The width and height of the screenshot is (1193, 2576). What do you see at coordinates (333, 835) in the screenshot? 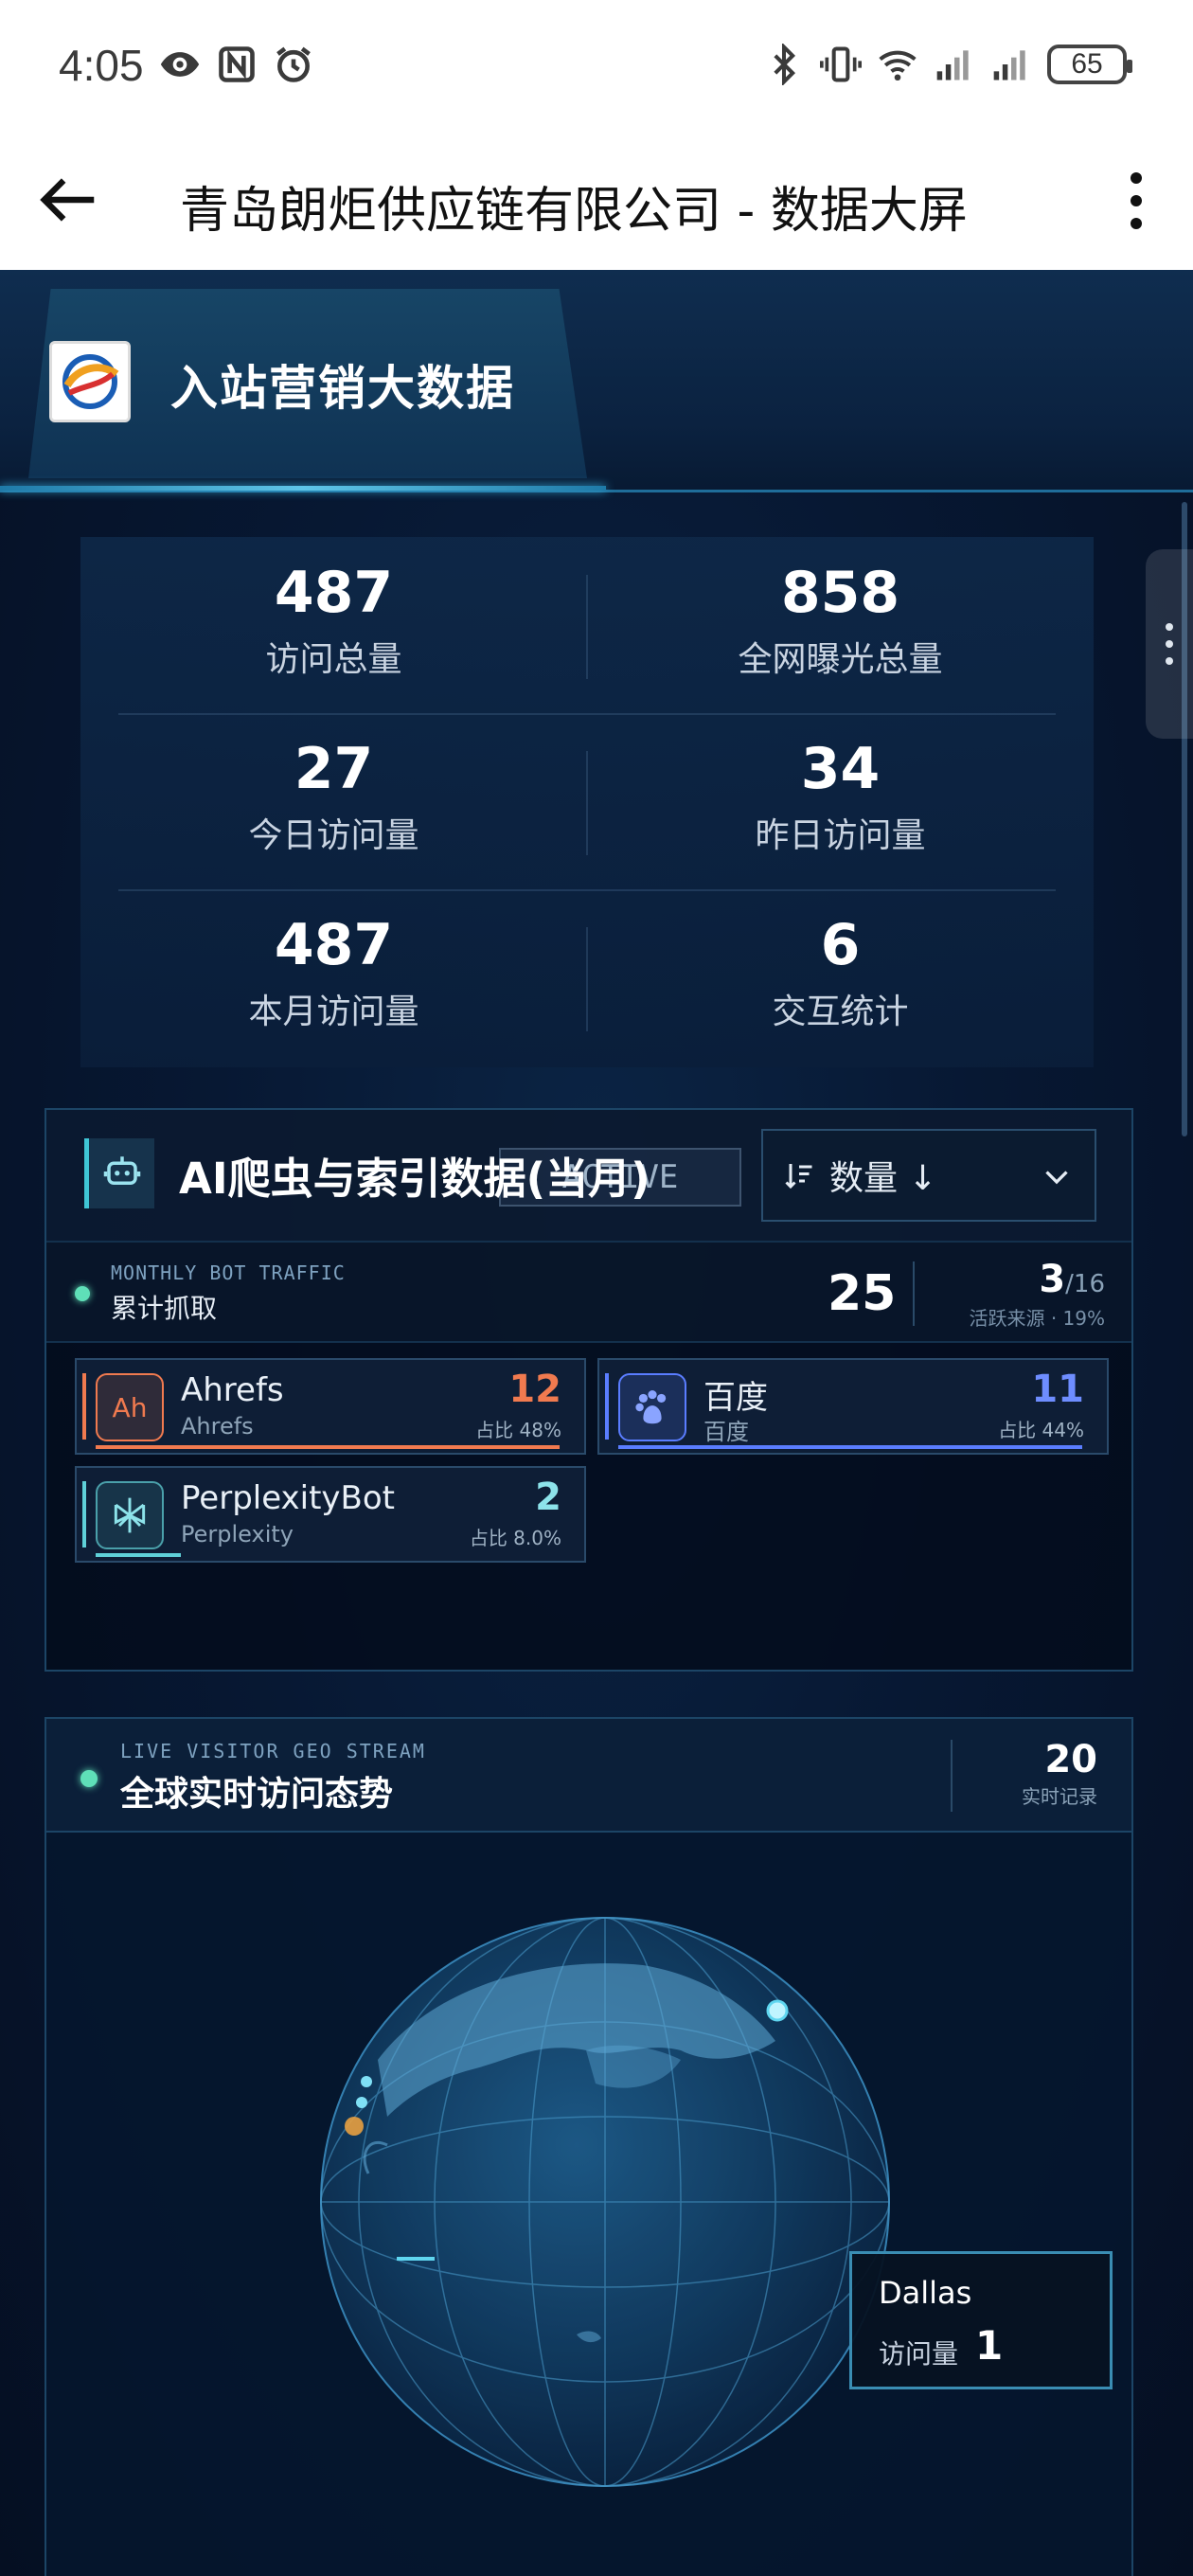
I see `stat-label: 今日访问量` at bounding box center [333, 835].